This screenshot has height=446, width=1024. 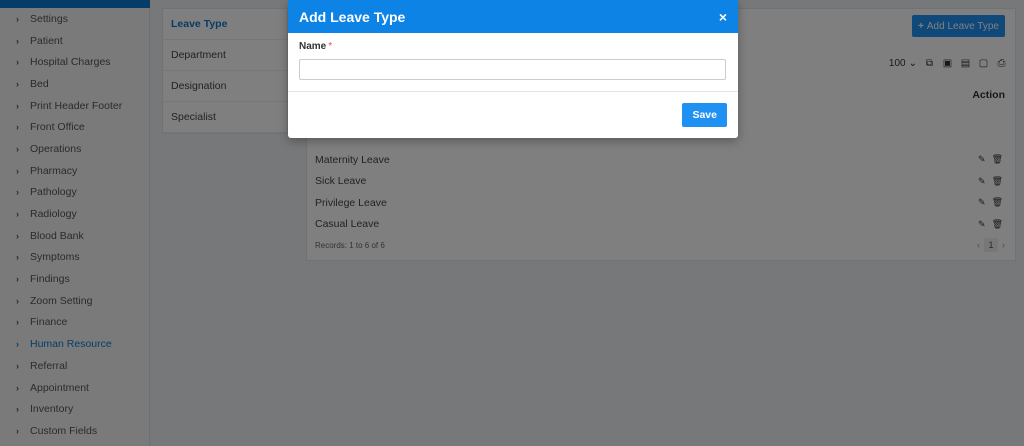 I want to click on add-leave-type-modal: Add Leave Type × Name * Save, so click(x=513, y=69).